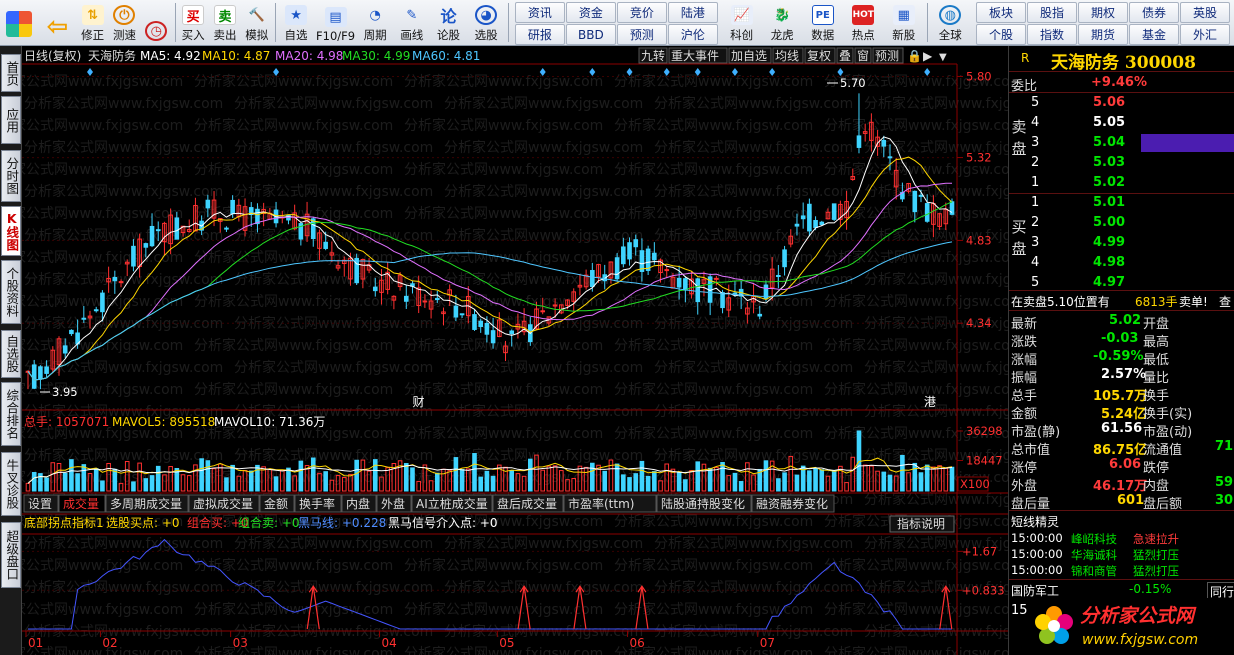 This screenshot has width=1234, height=655. What do you see at coordinates (11, 73) in the screenshot?
I see `tab-home: 首页` at bounding box center [11, 73].